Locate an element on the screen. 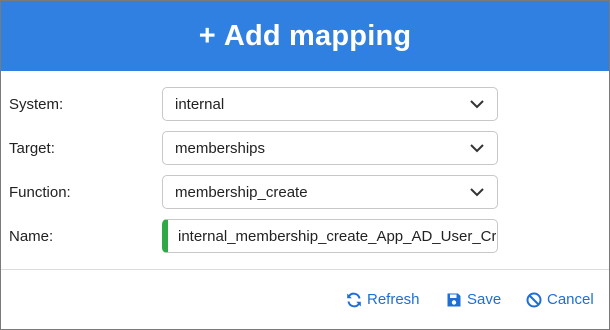  system-select-value: internal is located at coordinates (200, 104).